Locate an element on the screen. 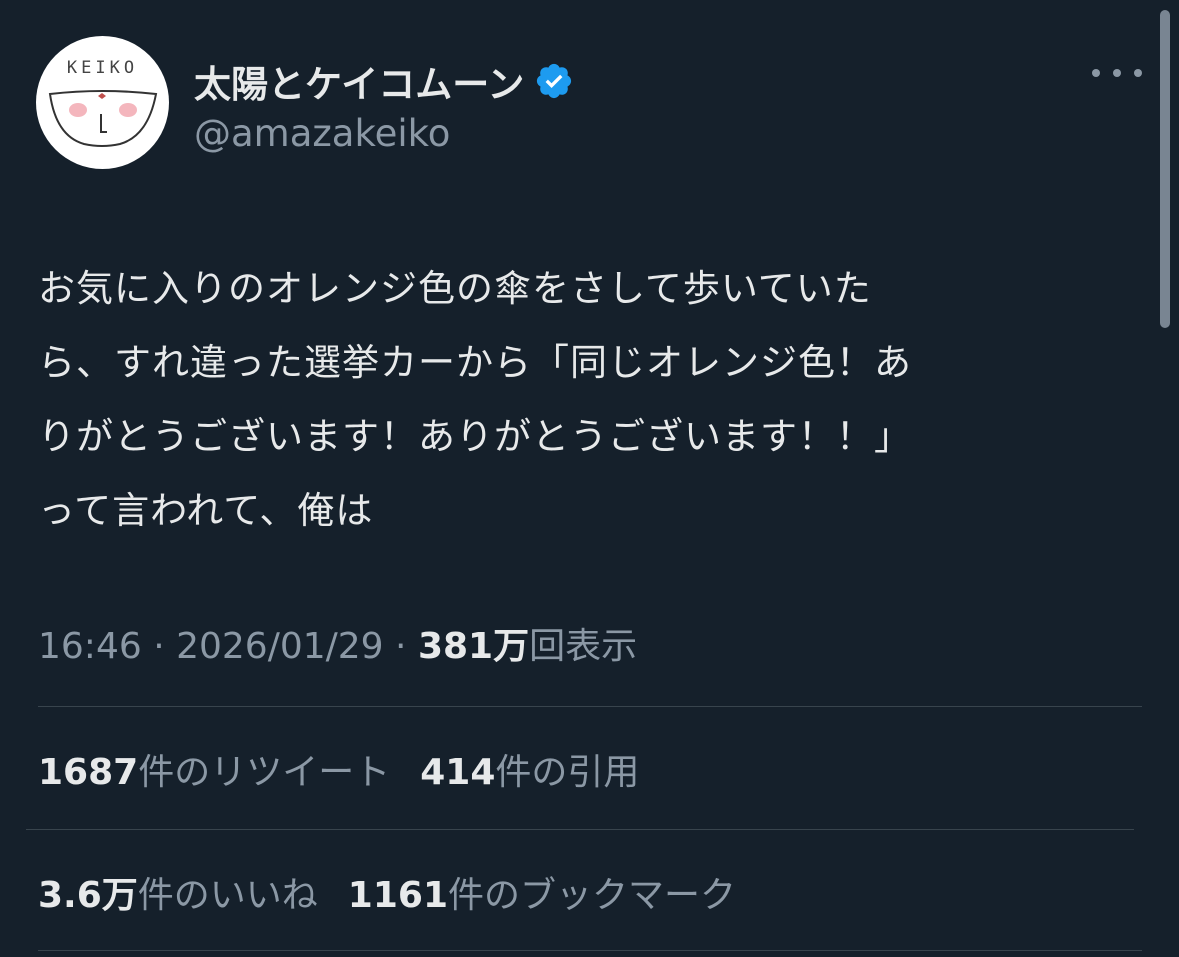 This screenshot has width=1179, height=957. bookmarks-count: 1161 is located at coordinates (397, 895).